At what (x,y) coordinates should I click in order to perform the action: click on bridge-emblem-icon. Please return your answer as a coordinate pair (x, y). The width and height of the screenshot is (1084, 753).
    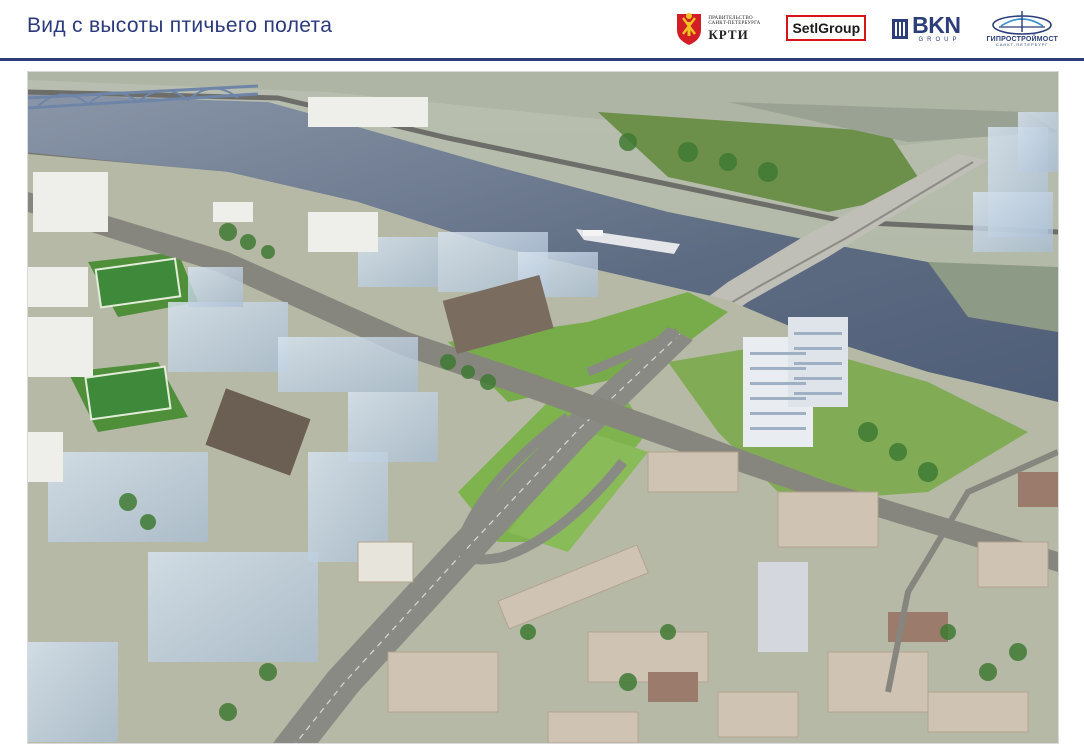
    Looking at the image, I should click on (1022, 22).